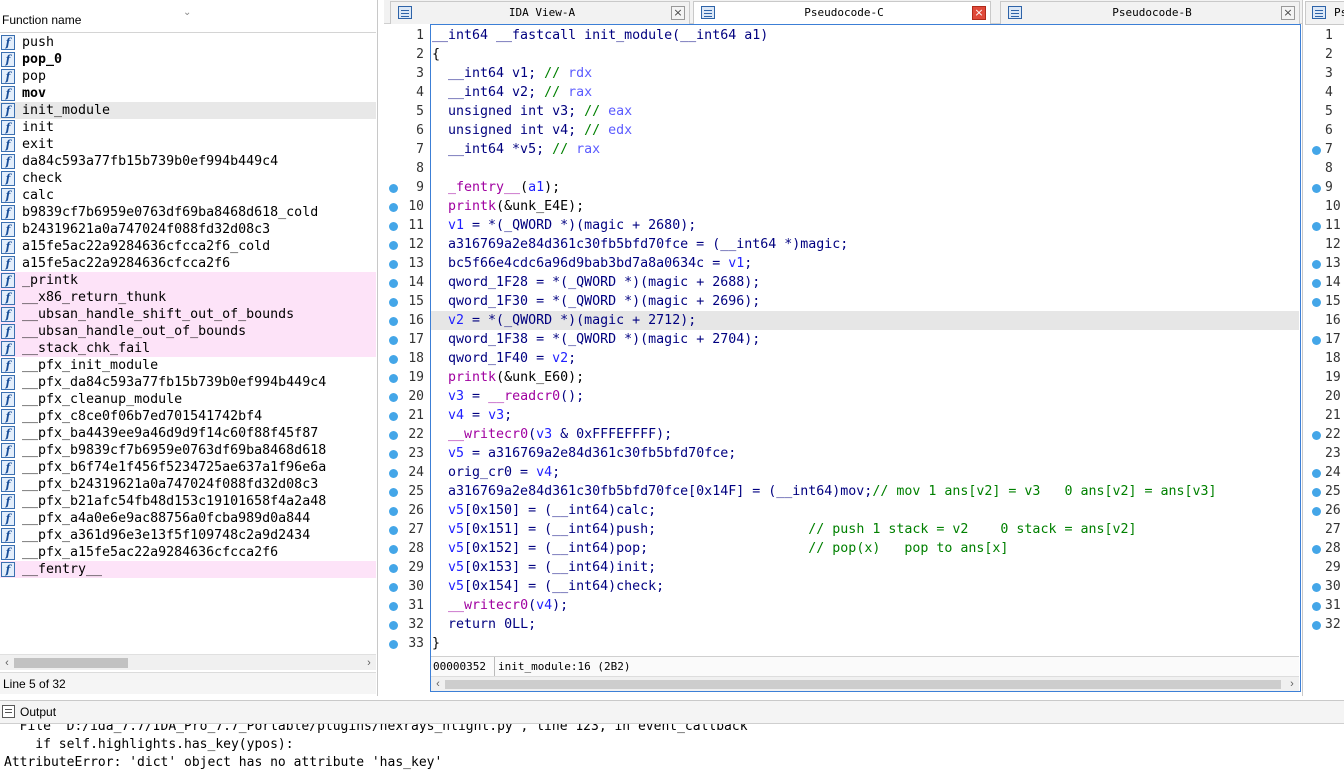 This screenshot has height=773, width=1344. I want to click on function-list-item: f __fentry__, so click(188, 569).